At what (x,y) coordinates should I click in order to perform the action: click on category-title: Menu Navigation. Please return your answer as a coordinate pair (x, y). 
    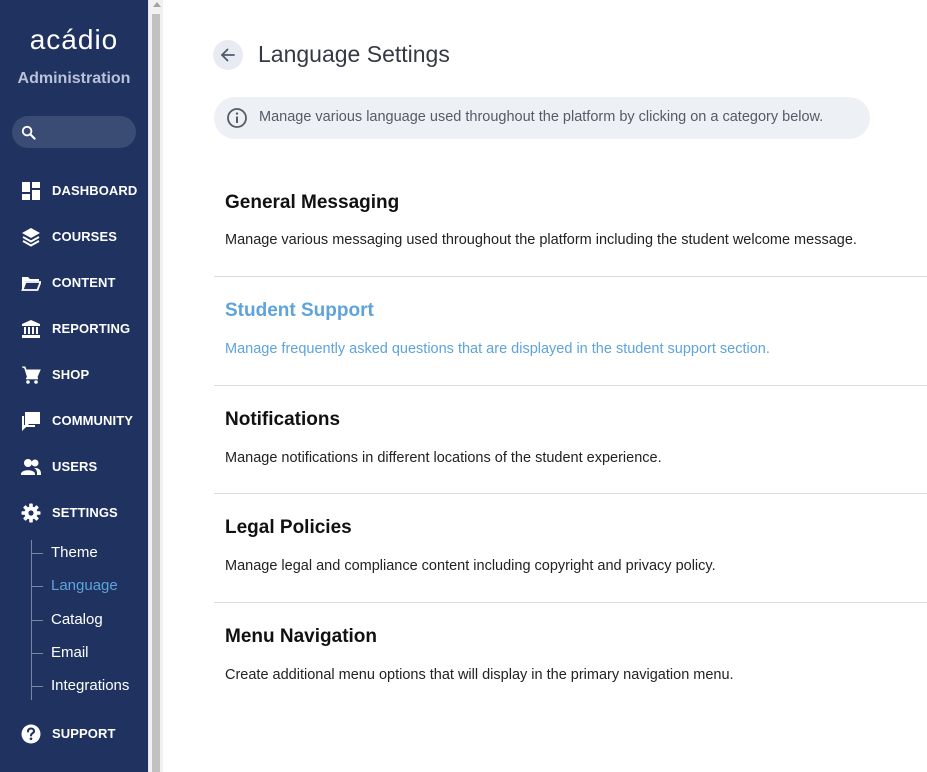
    Looking at the image, I should click on (301, 636).